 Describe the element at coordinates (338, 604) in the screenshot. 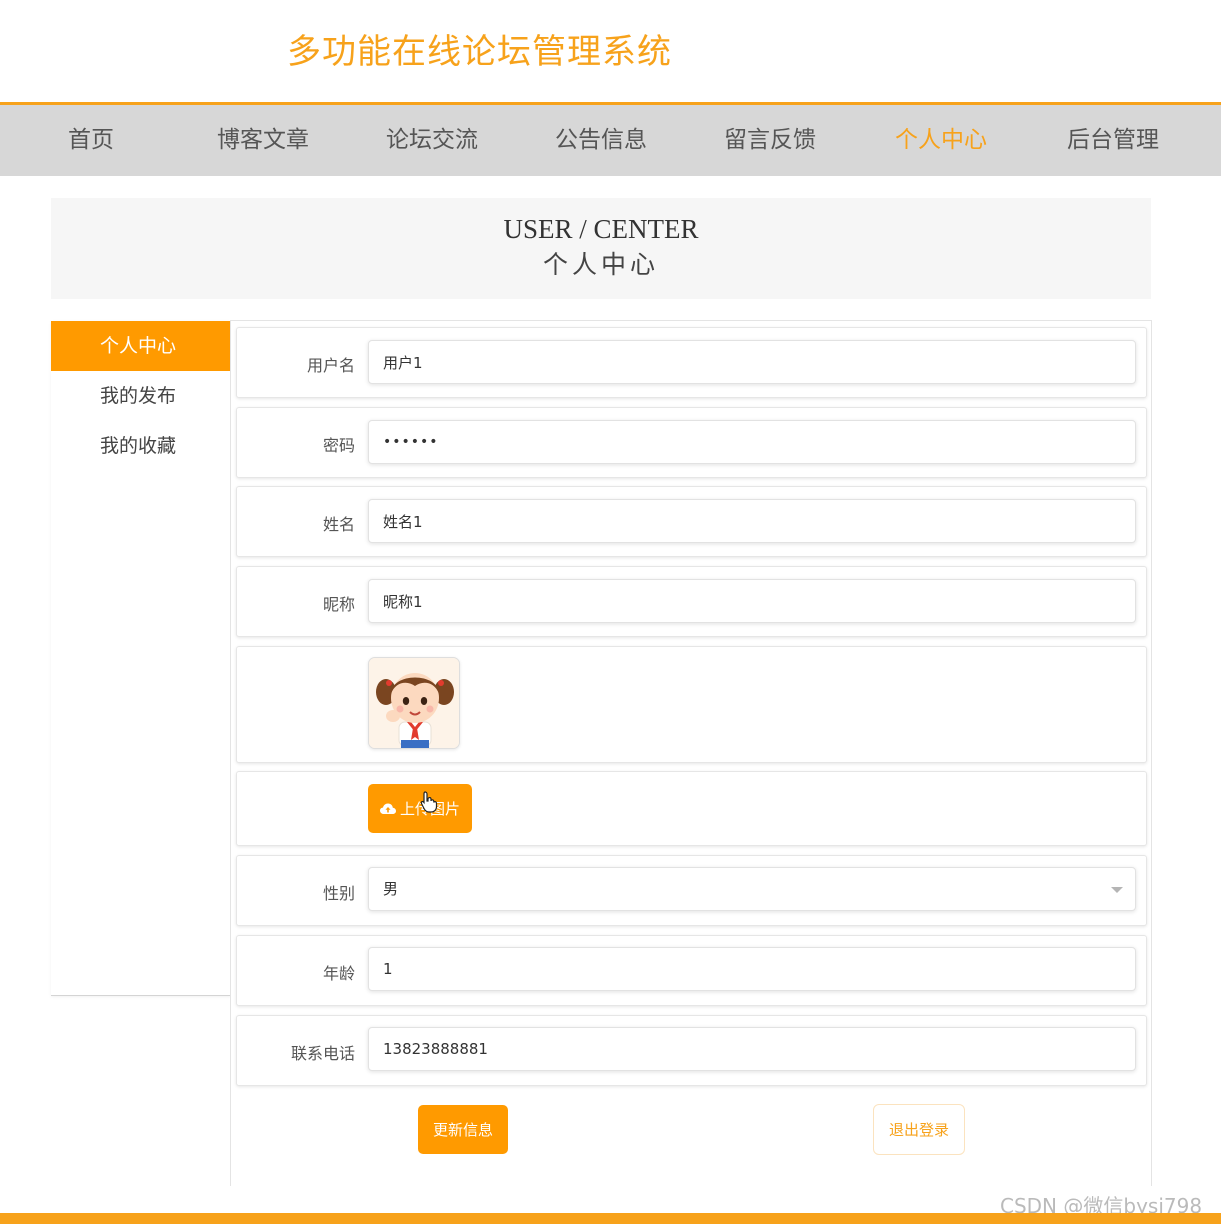

I see `nickname-label: 昵称` at that location.